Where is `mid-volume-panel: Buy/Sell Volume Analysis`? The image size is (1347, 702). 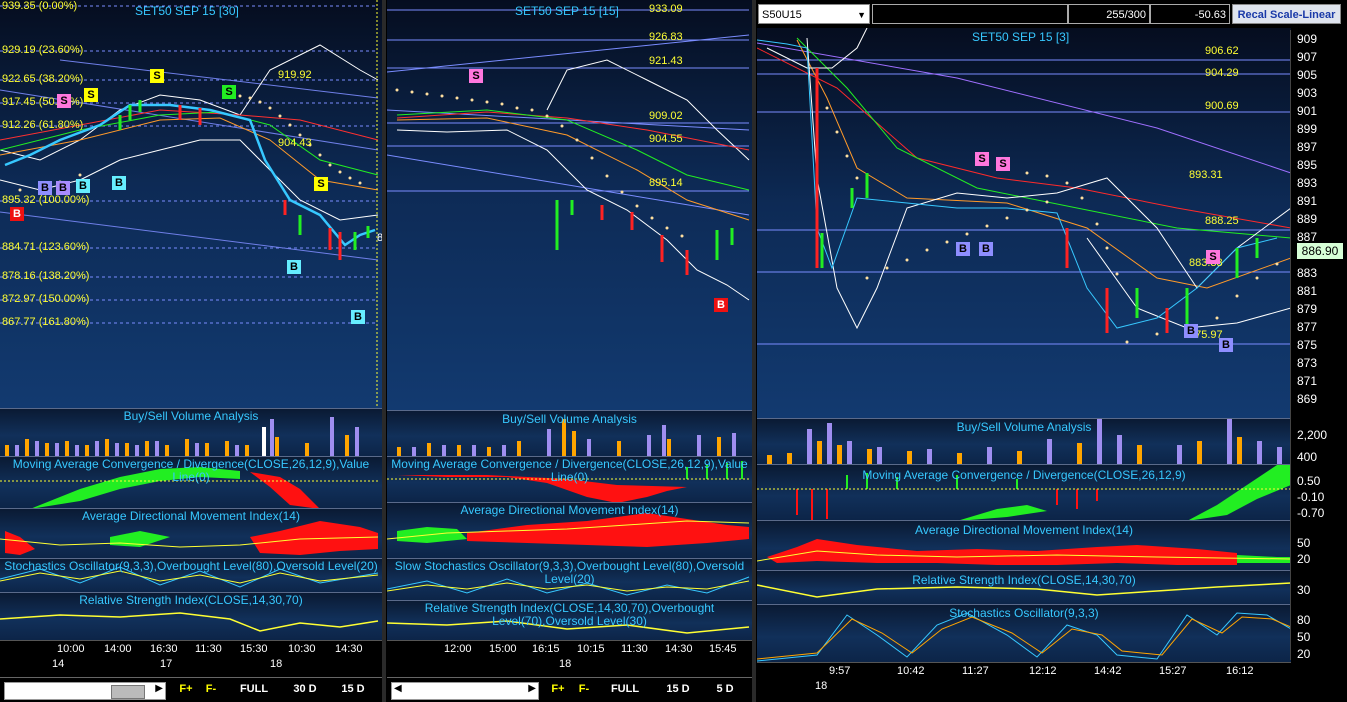 mid-volume-panel: Buy/Sell Volume Analysis is located at coordinates (569, 433).